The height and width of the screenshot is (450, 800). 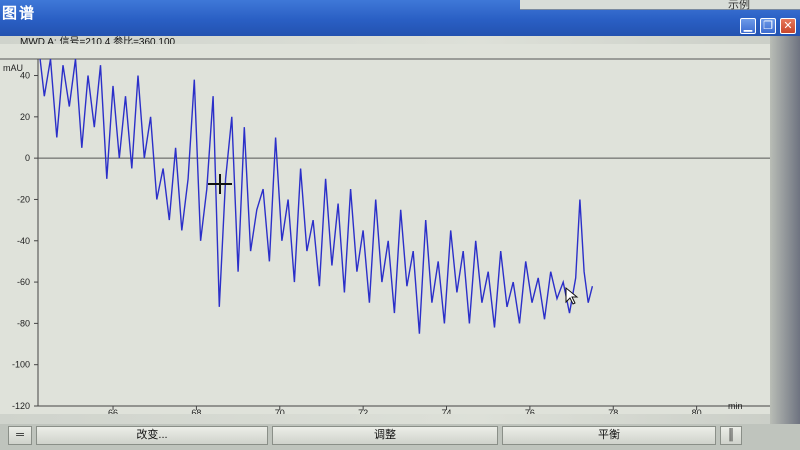 What do you see at coordinates (785, 231) in the screenshot?
I see `window-right-edge` at bounding box center [785, 231].